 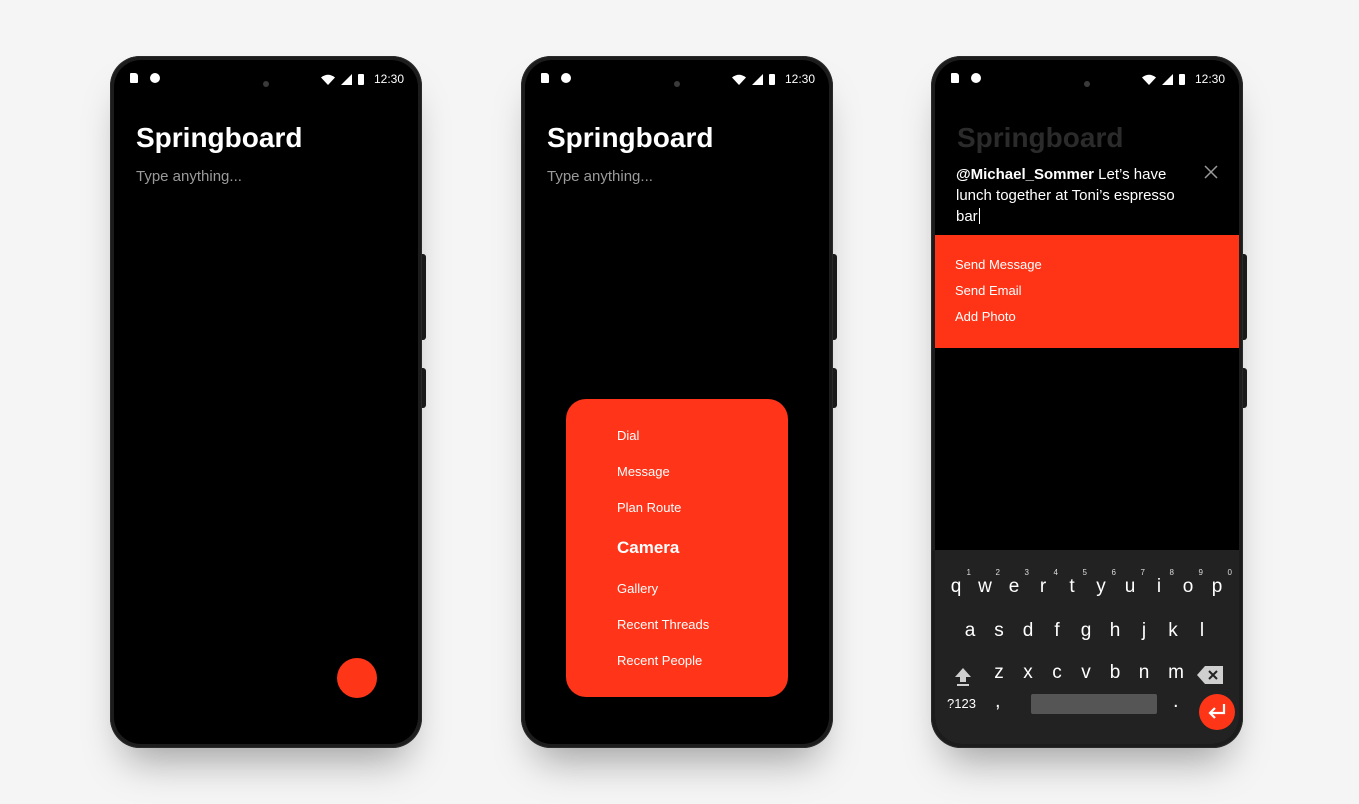 What do you see at coordinates (987, 583) in the screenshot?
I see `key: w2` at bounding box center [987, 583].